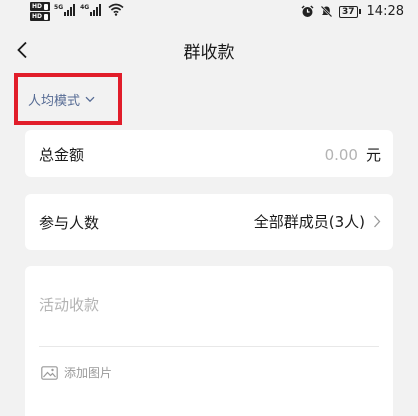 The image size is (418, 416). I want to click on image-icon, so click(49, 372).